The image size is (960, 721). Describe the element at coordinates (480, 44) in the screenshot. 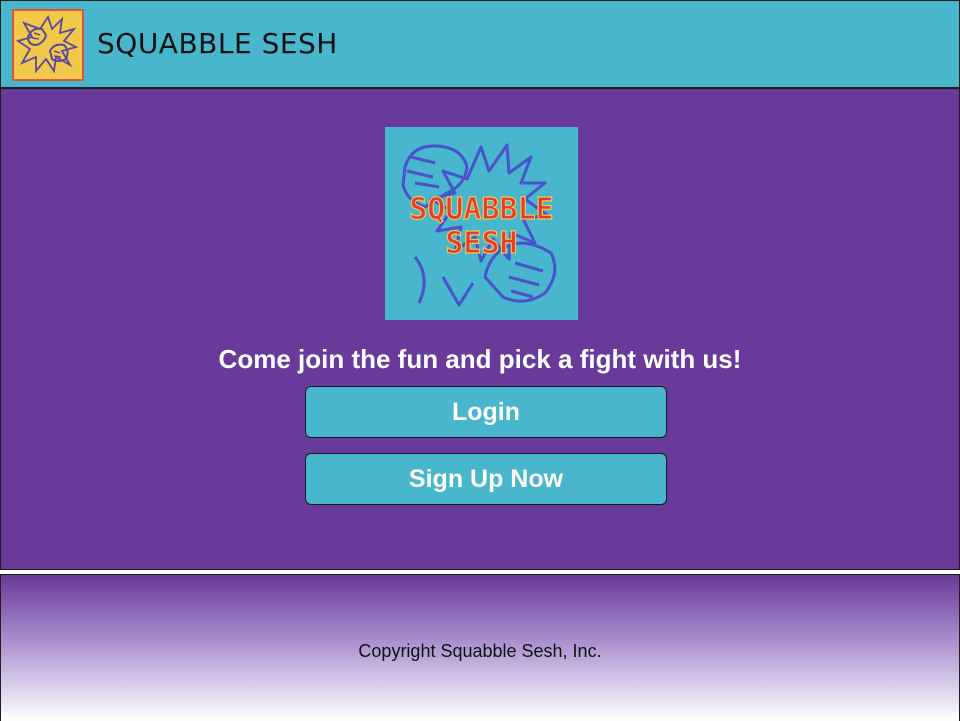

I see `top-header: SQUABBLE SESH` at that location.